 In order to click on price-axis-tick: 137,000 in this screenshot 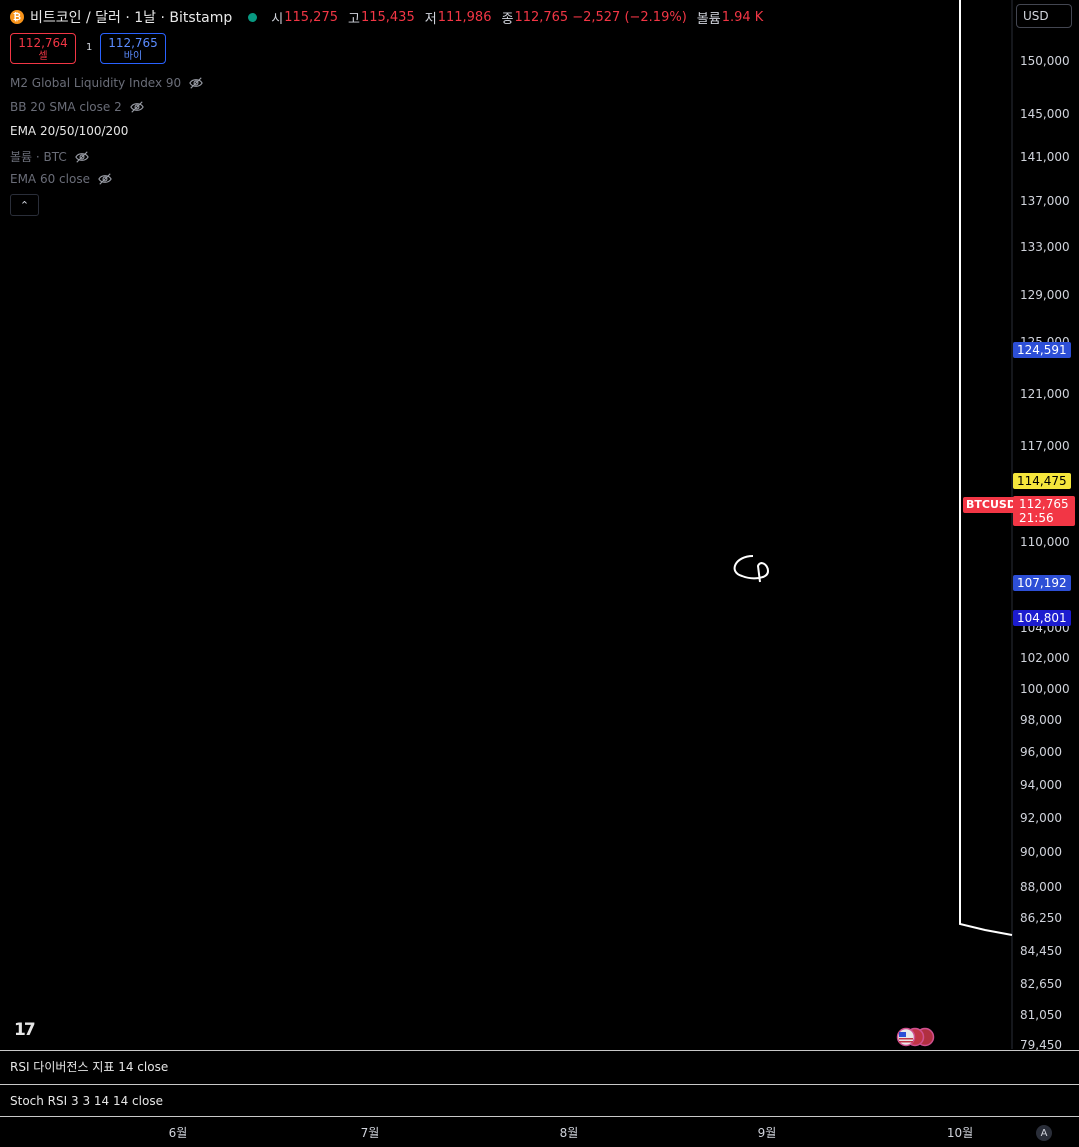, I will do `click(1045, 201)`.